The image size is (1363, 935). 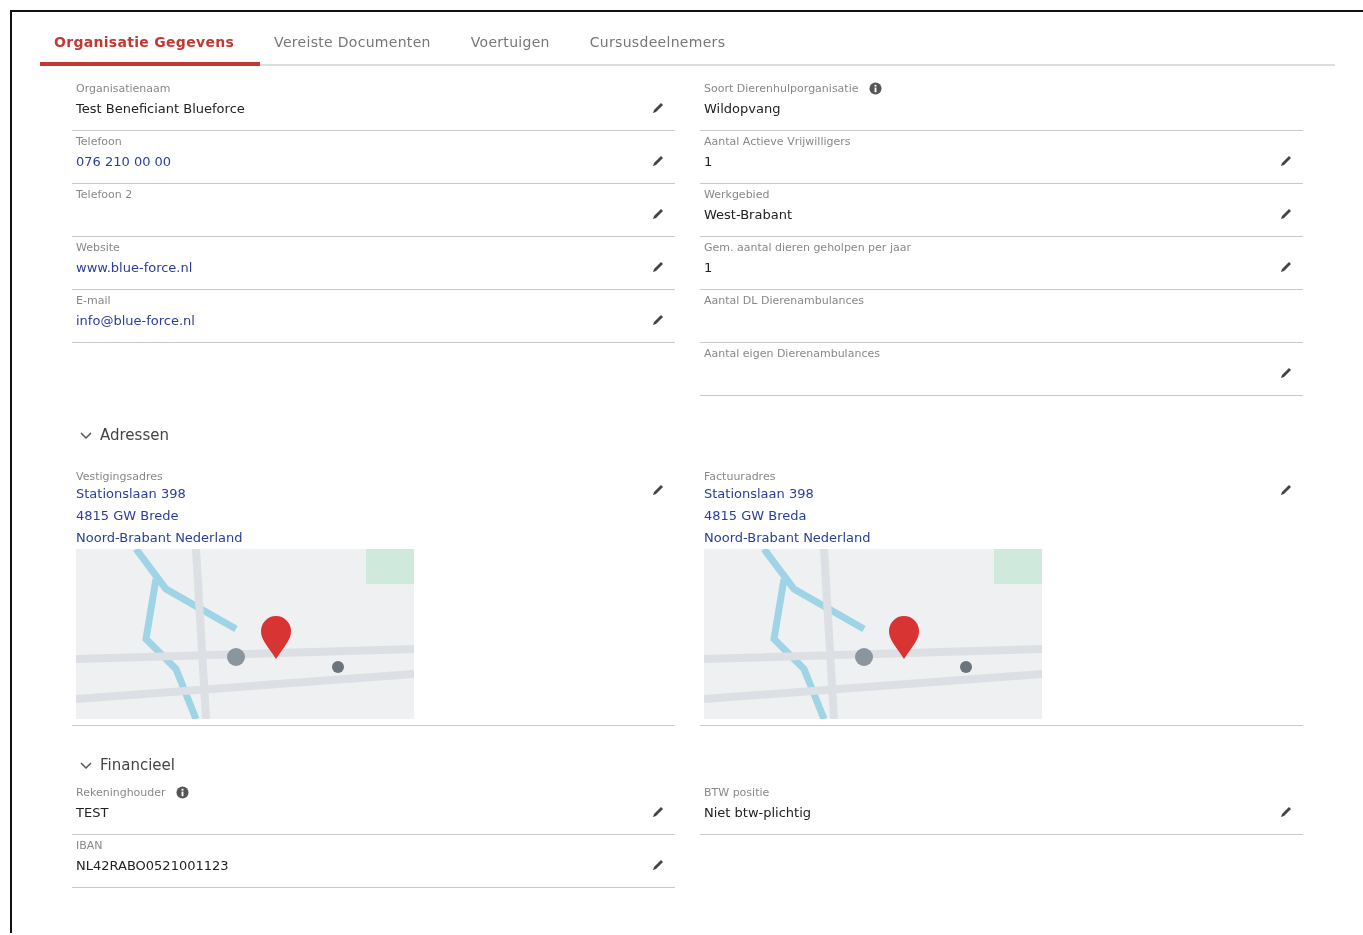 I want to click on field-label: Telefoon 2, so click(x=104, y=194).